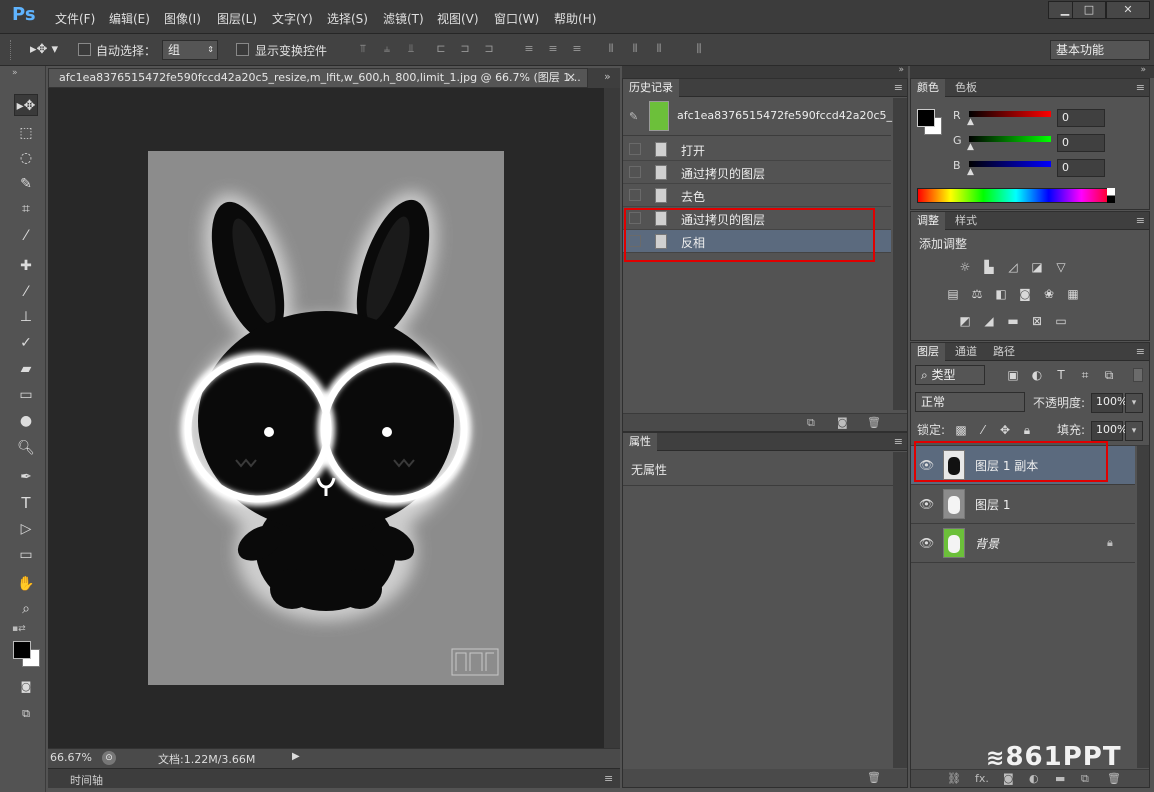 Image resolution: width=1154 pixels, height=792 pixels. What do you see at coordinates (1016, 195) in the screenshot?
I see `color-spectrum-ramp` at bounding box center [1016, 195].